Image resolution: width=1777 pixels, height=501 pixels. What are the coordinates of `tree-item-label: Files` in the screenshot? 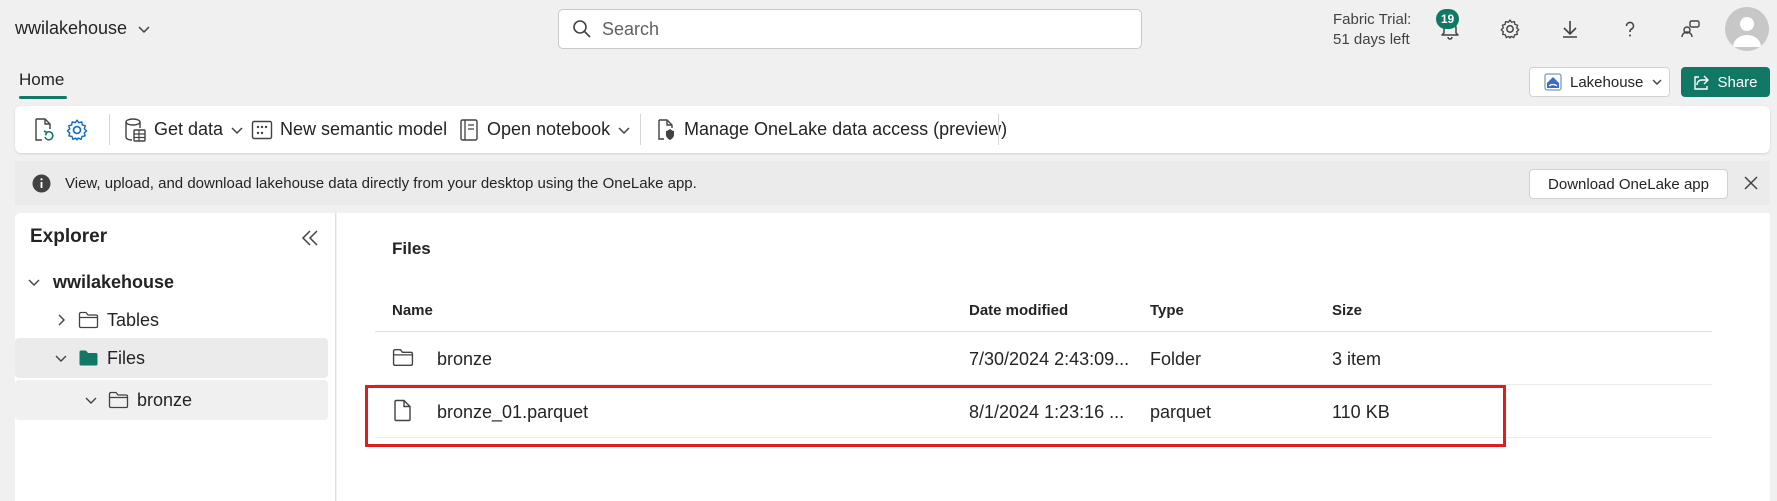 It's located at (126, 357).